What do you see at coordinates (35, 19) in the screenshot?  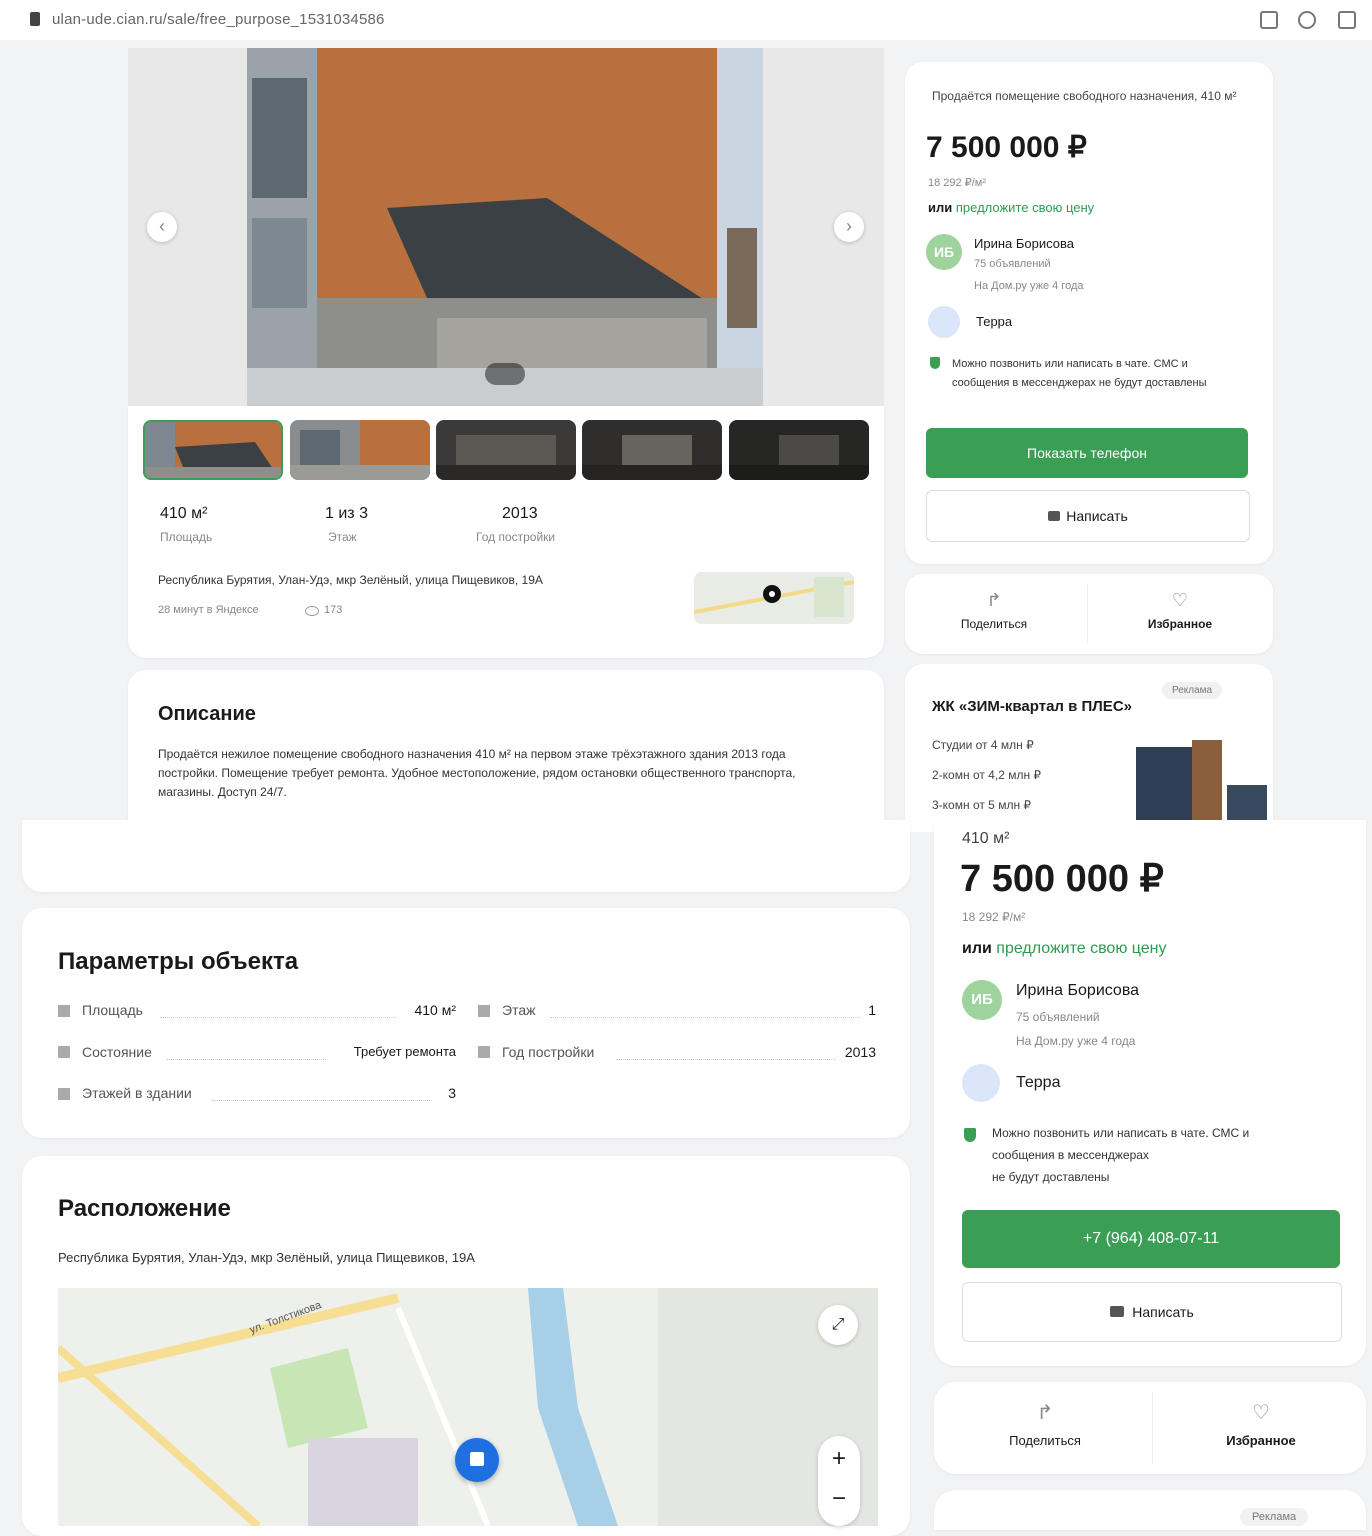 I see `site-info-icon` at bounding box center [35, 19].